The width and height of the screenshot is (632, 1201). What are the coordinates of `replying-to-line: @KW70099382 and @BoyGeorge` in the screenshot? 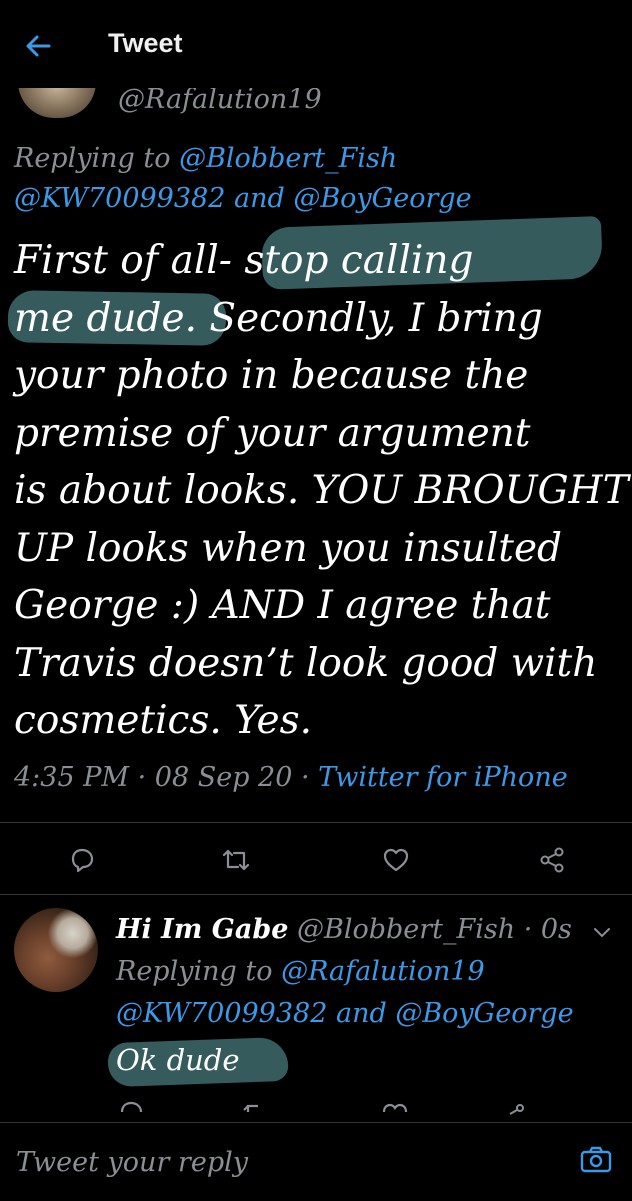 It's located at (243, 198).